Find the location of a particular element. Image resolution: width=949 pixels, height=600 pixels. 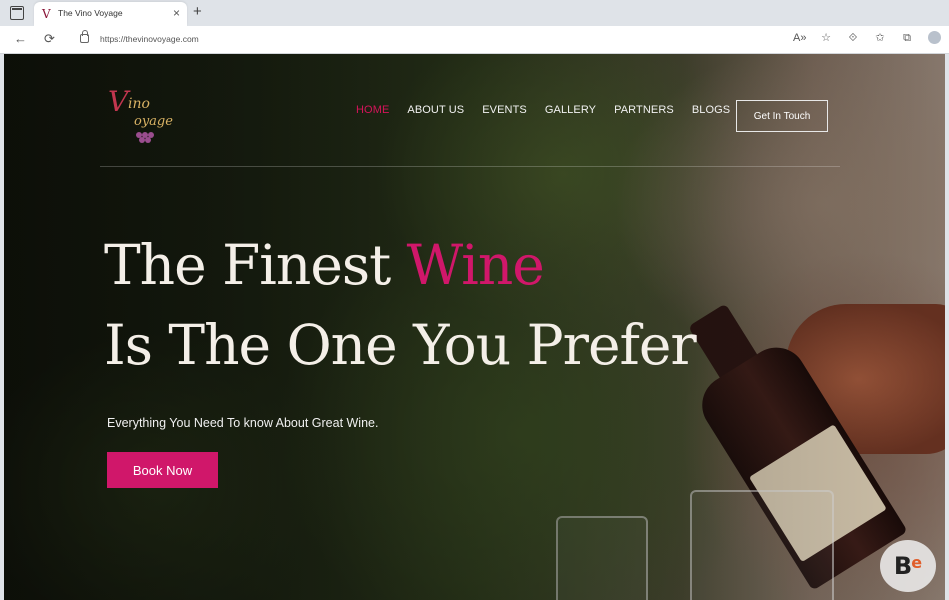

hero-accent-word: Wine is located at coordinates (475, 265).